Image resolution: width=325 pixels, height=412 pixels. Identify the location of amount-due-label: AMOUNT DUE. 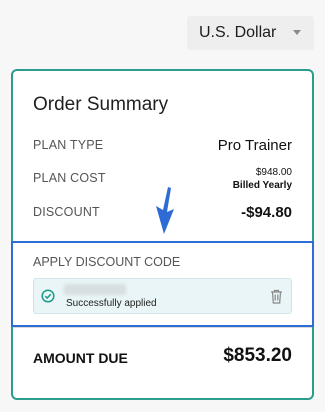
(80, 358).